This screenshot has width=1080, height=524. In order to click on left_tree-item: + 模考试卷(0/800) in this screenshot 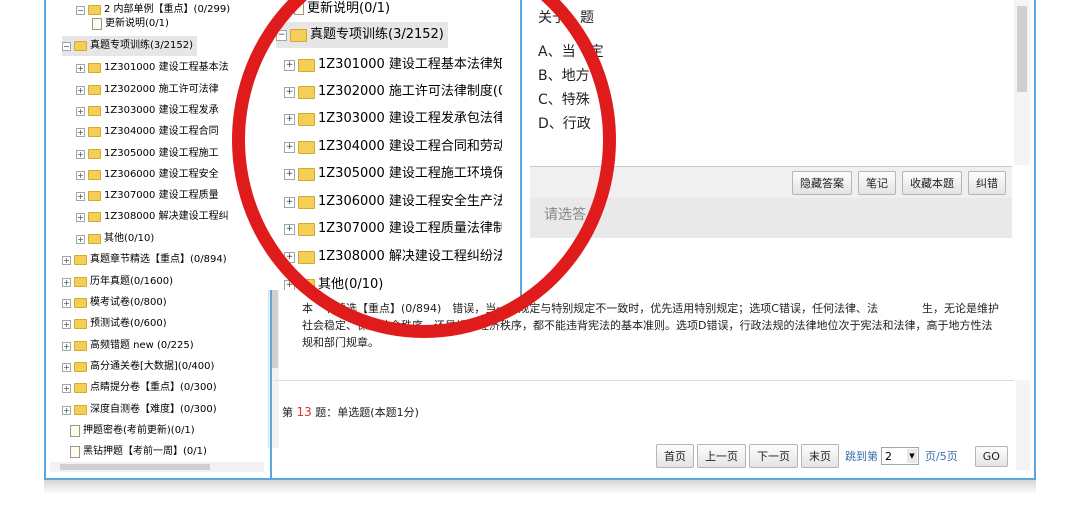, I will do `click(114, 303)`.